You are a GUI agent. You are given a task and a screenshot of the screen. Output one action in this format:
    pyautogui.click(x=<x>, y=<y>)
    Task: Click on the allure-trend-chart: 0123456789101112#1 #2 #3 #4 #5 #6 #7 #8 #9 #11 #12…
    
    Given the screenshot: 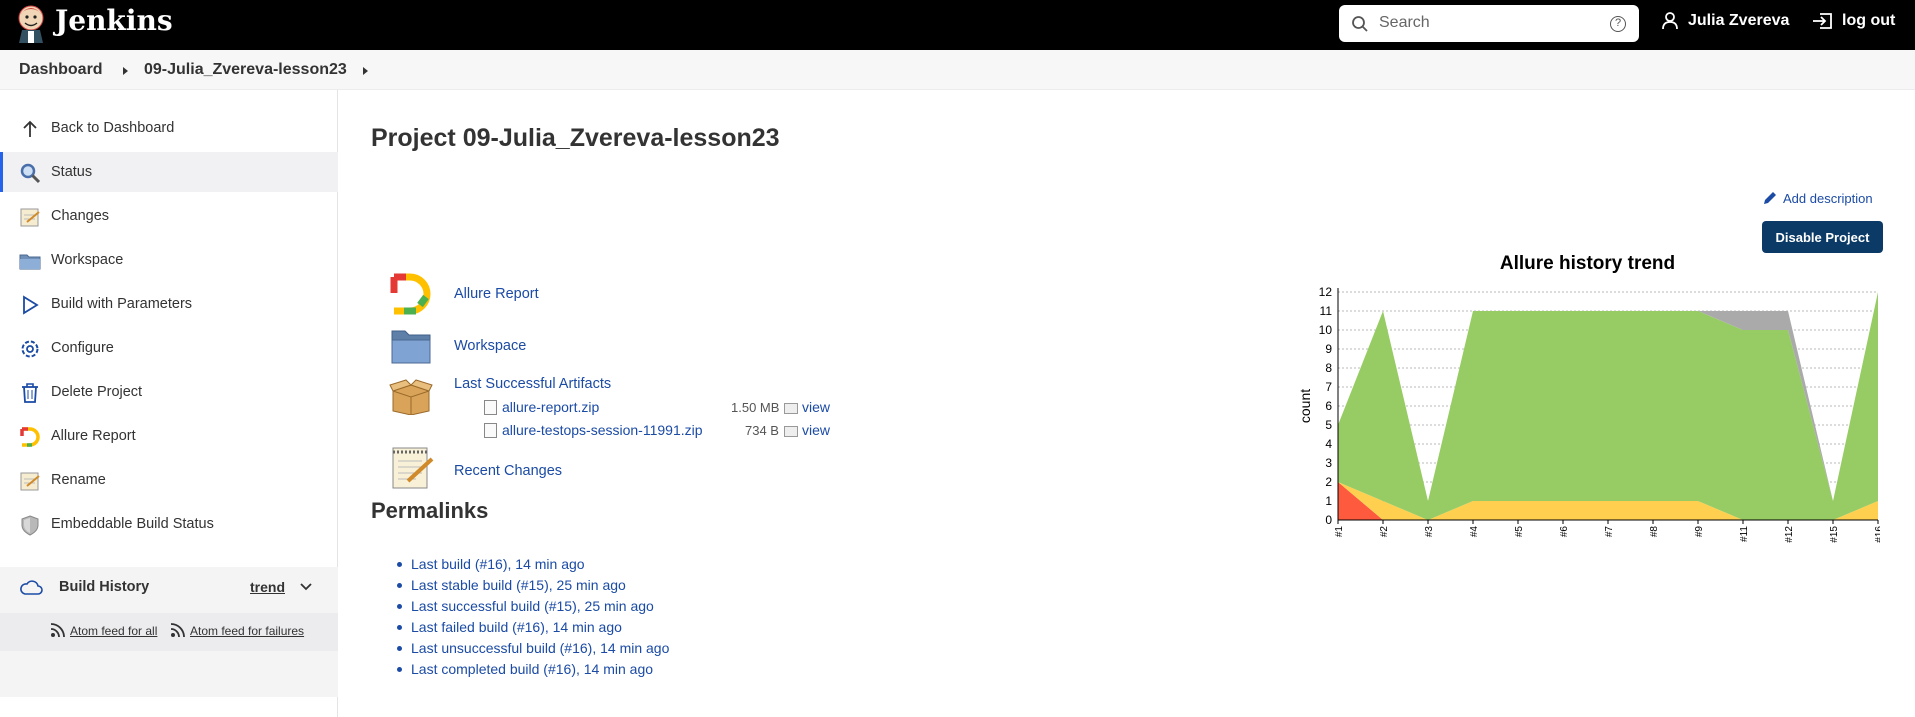 What is the action you would take?
    pyautogui.click(x=1585, y=419)
    